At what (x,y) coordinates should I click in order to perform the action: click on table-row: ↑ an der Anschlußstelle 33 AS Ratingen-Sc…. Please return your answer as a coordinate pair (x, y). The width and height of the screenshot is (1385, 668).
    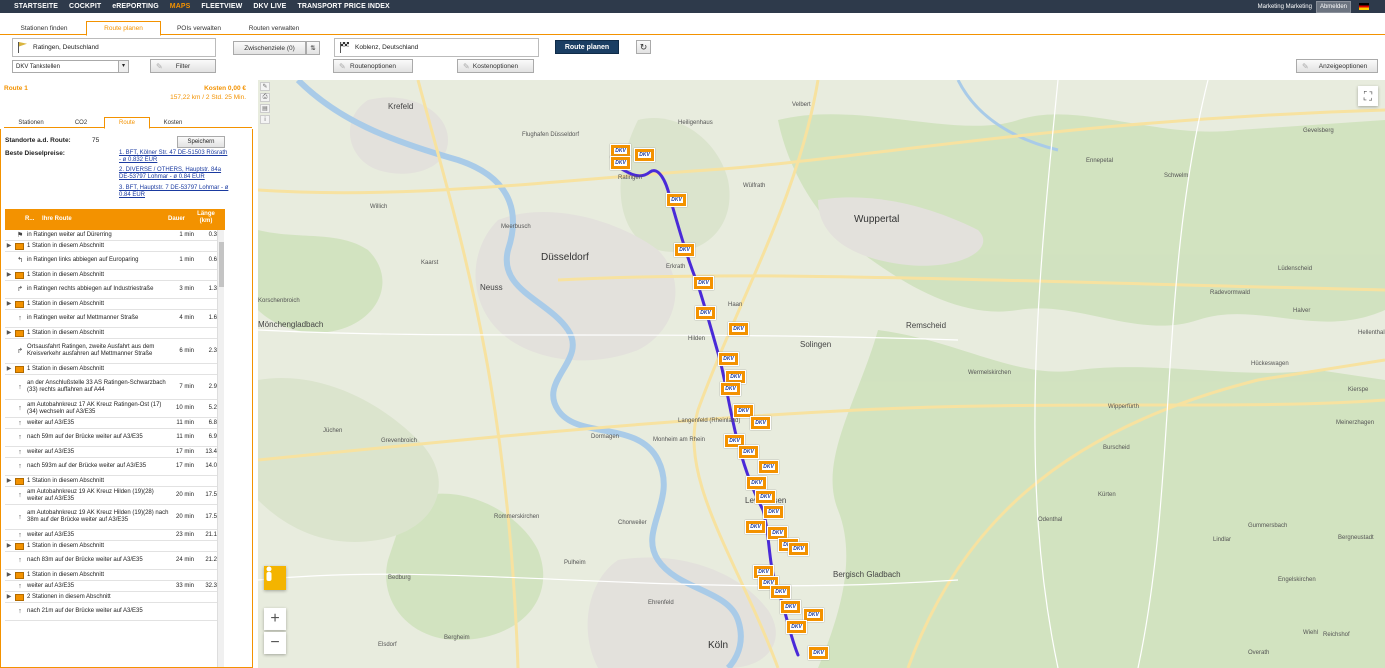
    Looking at the image, I should click on (111, 387).